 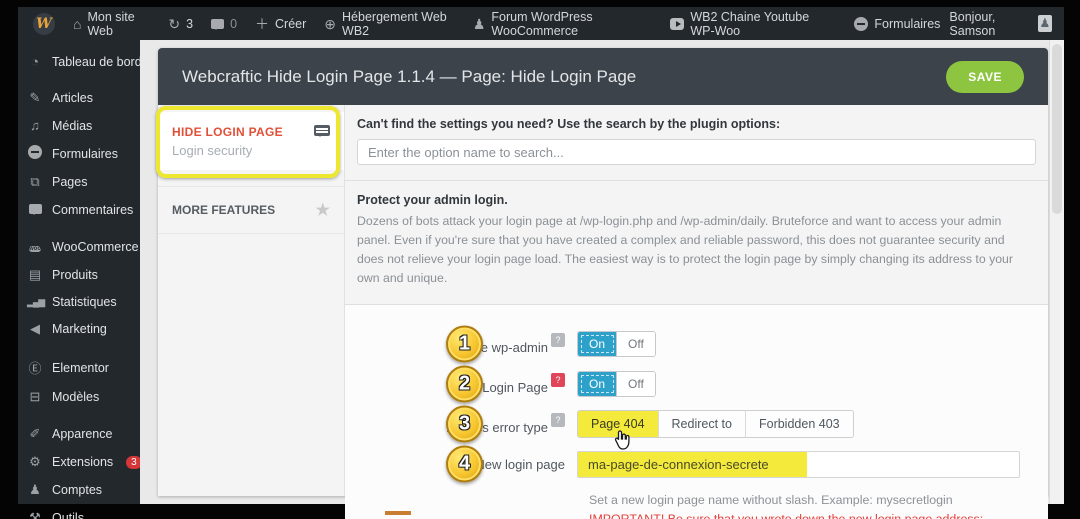 I want to click on new-label: Créer, so click(x=291, y=23).